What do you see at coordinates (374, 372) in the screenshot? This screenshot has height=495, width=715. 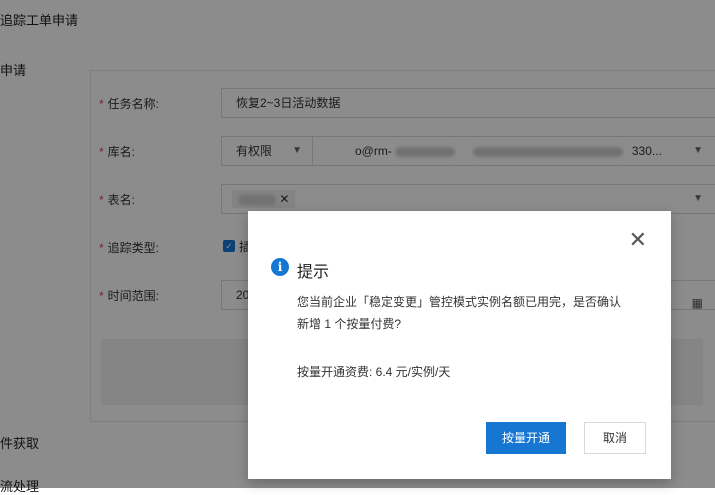 I see `dialog-fee: 按量开通资费: 6.4 元/实例/天` at bounding box center [374, 372].